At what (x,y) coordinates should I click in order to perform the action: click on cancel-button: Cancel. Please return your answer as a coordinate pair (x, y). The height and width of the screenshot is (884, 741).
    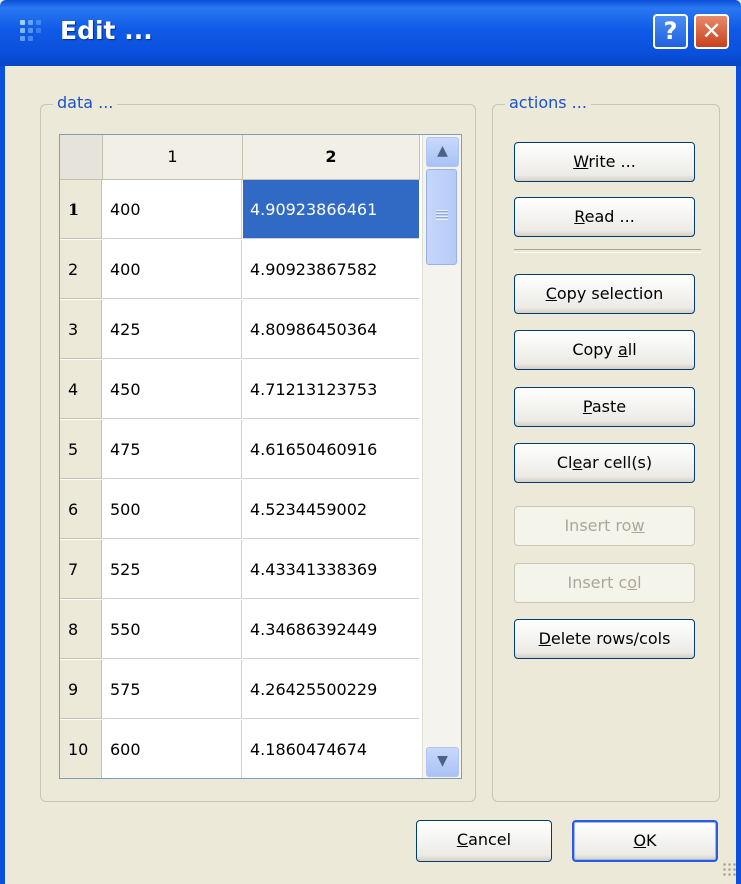
    Looking at the image, I should click on (484, 841).